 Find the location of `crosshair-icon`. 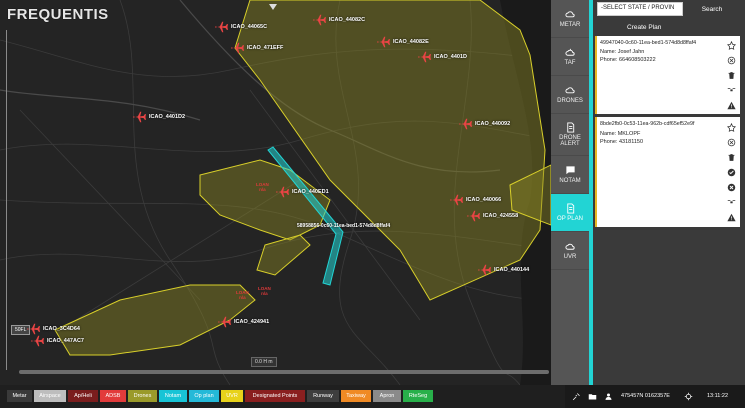

crosshair-icon is located at coordinates (688, 396).